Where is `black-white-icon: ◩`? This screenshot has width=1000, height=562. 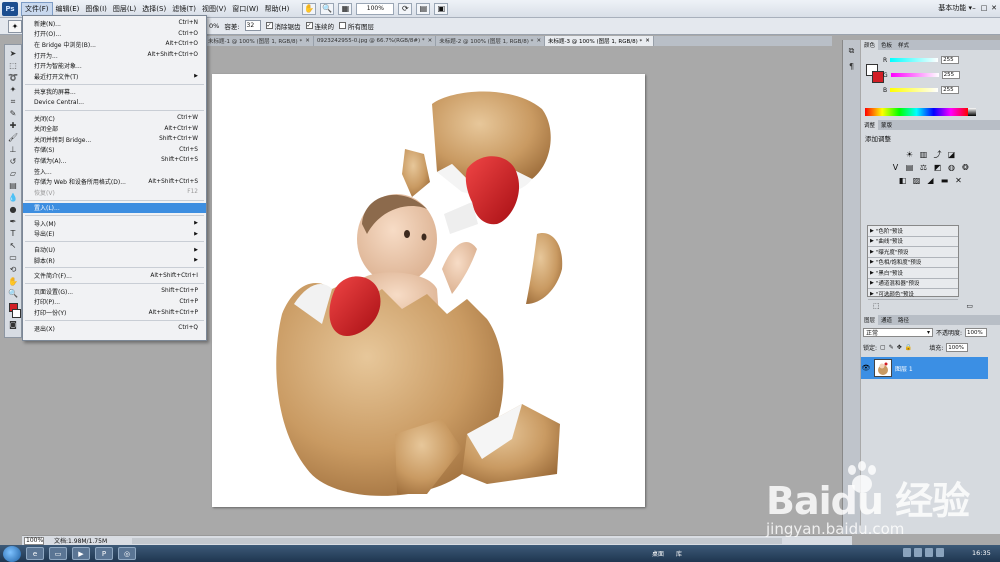 black-white-icon: ◩ is located at coordinates (937, 167).